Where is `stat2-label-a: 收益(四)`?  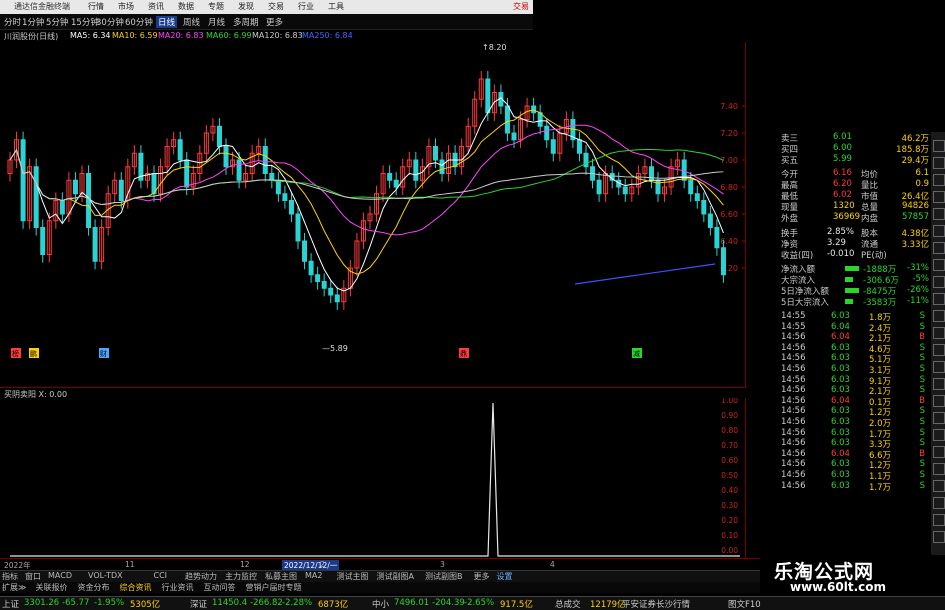
stat2-label-a: 收益(四) is located at coordinates (797, 256).